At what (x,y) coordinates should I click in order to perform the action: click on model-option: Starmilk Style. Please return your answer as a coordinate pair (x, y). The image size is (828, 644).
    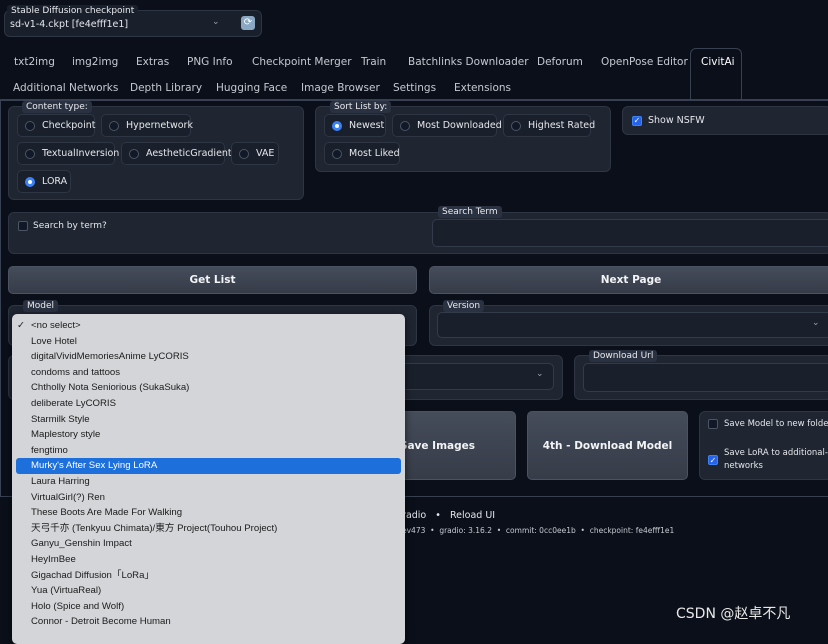
    Looking at the image, I should click on (208, 420).